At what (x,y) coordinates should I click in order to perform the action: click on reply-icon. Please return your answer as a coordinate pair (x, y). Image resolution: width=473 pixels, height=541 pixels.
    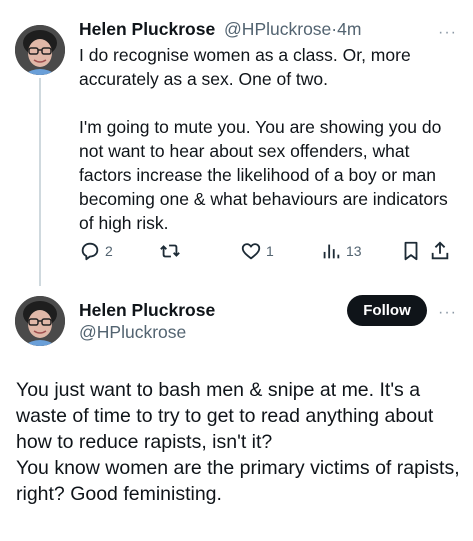
    Looking at the image, I should click on (90, 251).